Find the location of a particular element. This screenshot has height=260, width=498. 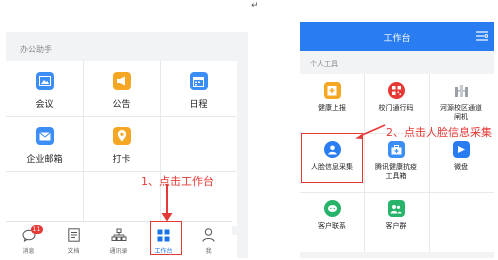

unread-badge: 11 is located at coordinates (36, 229).